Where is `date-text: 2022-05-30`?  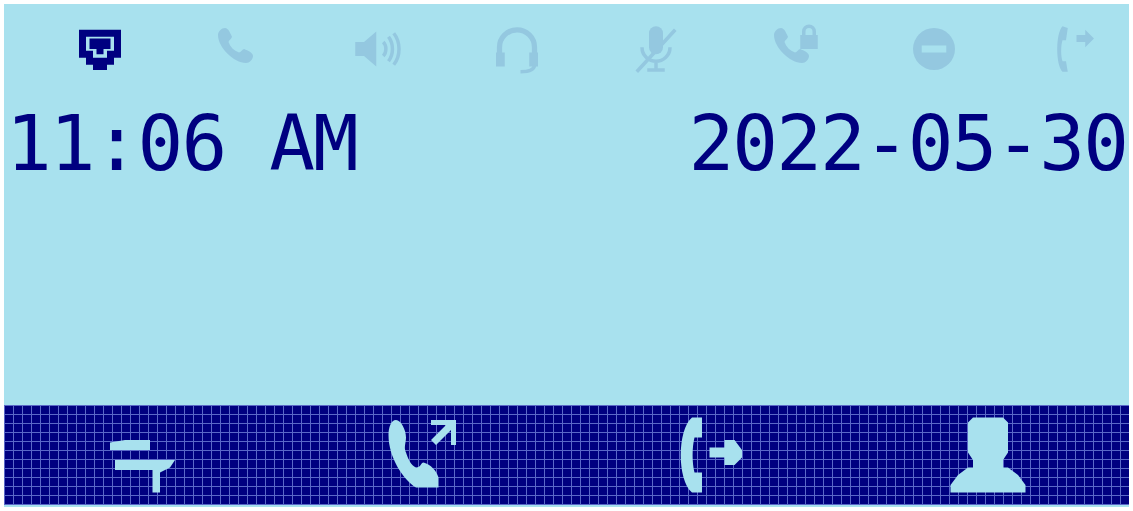
date-text: 2022-05-30 is located at coordinates (907, 144).